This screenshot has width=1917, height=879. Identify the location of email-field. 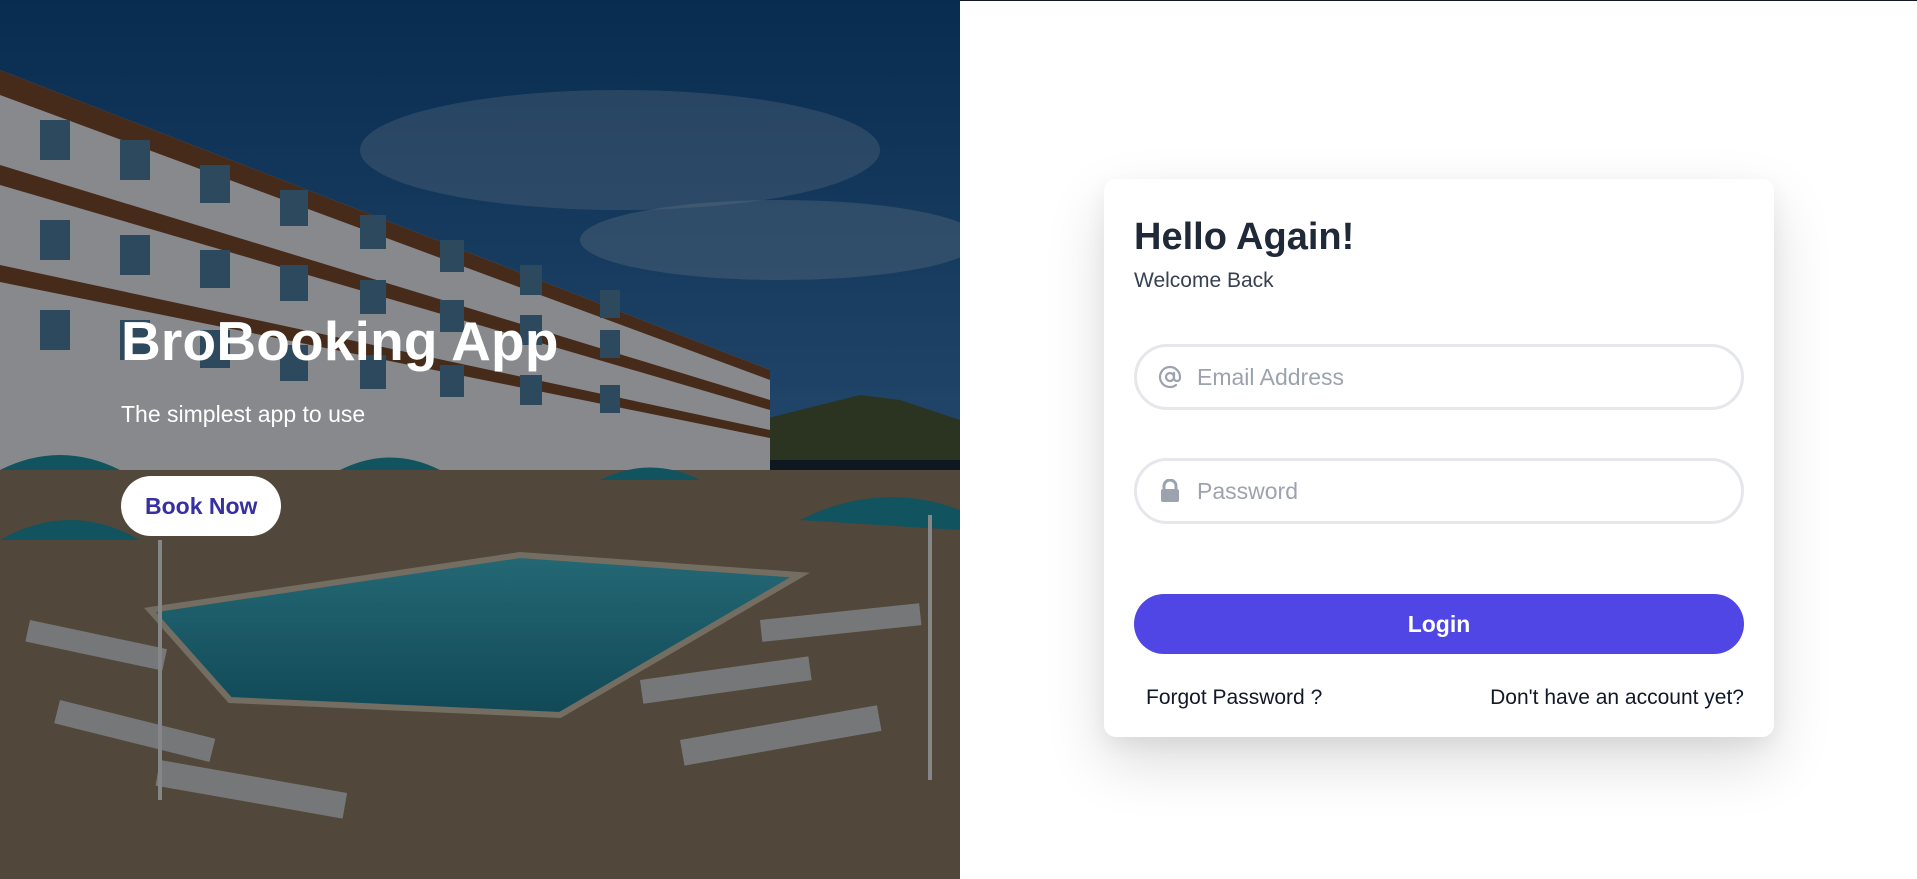
(1439, 377).